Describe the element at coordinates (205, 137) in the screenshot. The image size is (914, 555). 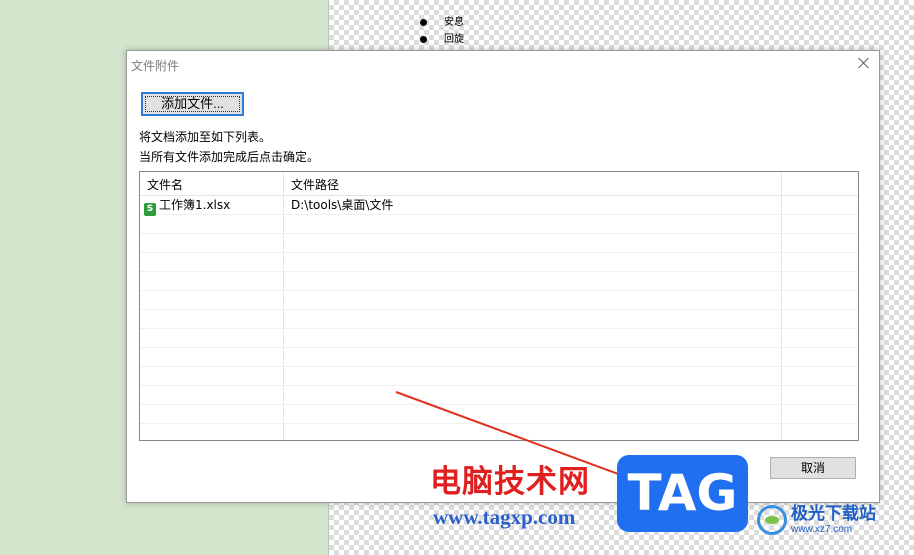
I see `instruction-text-1: 将文档添加至如下列表。` at that location.